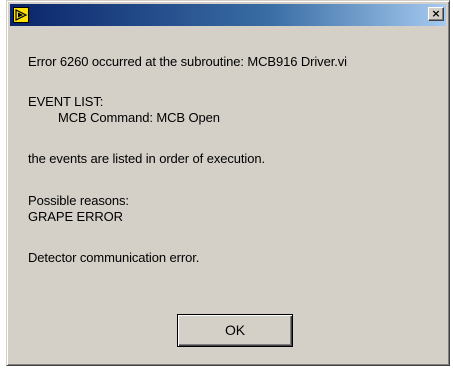 This screenshot has width=453, height=368. I want to click on possible-reasons-heading: Possible reasons:, so click(78, 200).